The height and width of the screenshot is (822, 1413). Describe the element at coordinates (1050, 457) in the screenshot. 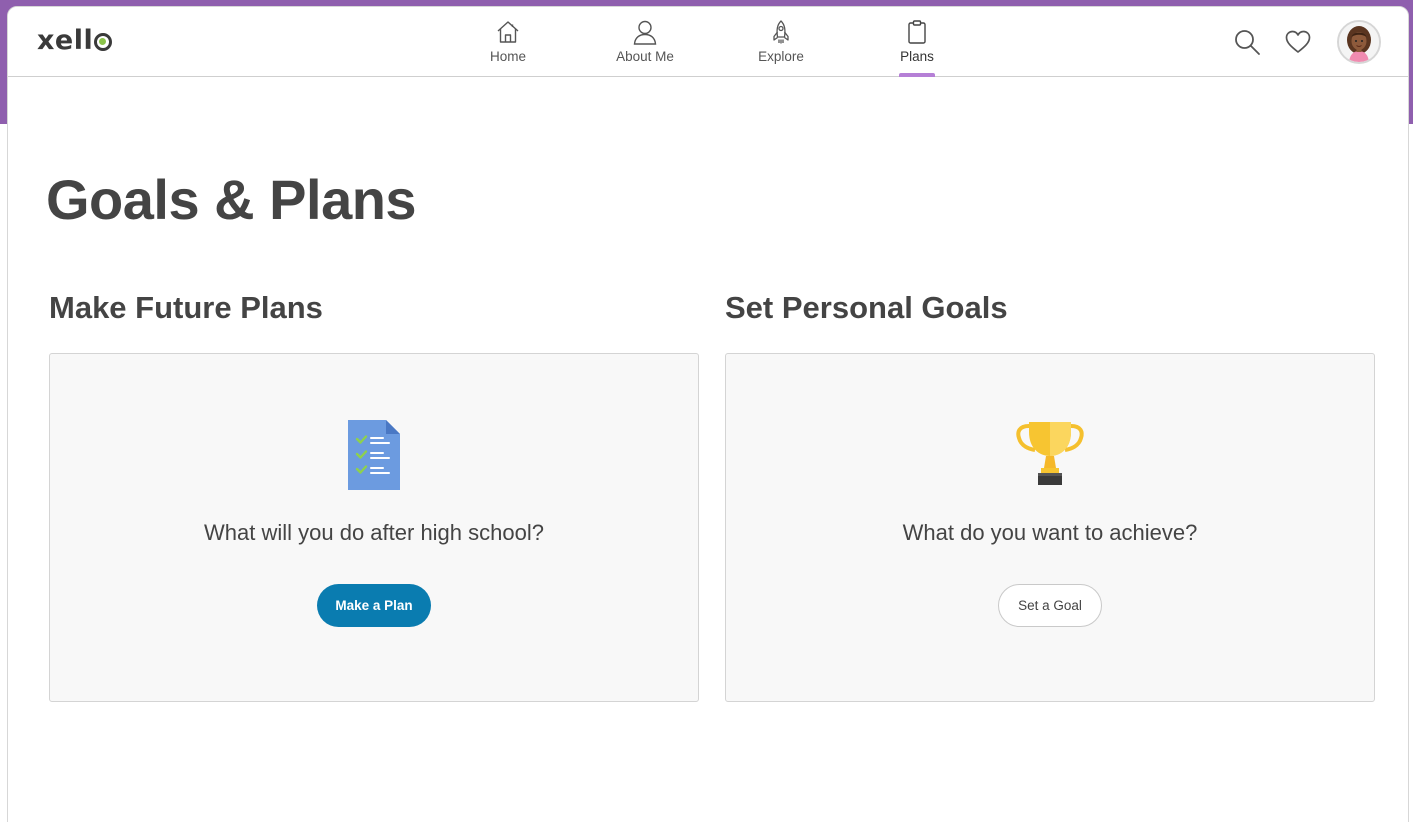

I see `trophy-icon` at that location.